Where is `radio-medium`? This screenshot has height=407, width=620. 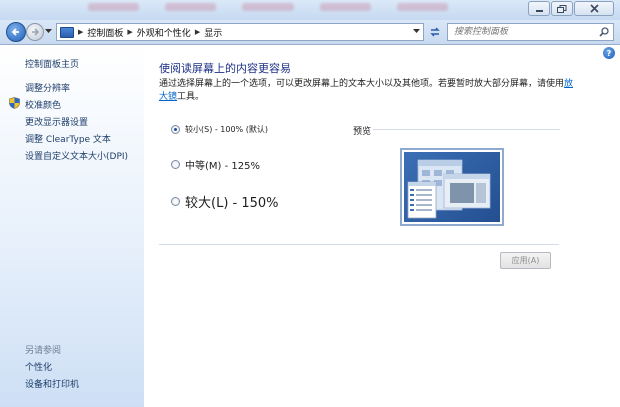
radio-medium is located at coordinates (175, 164).